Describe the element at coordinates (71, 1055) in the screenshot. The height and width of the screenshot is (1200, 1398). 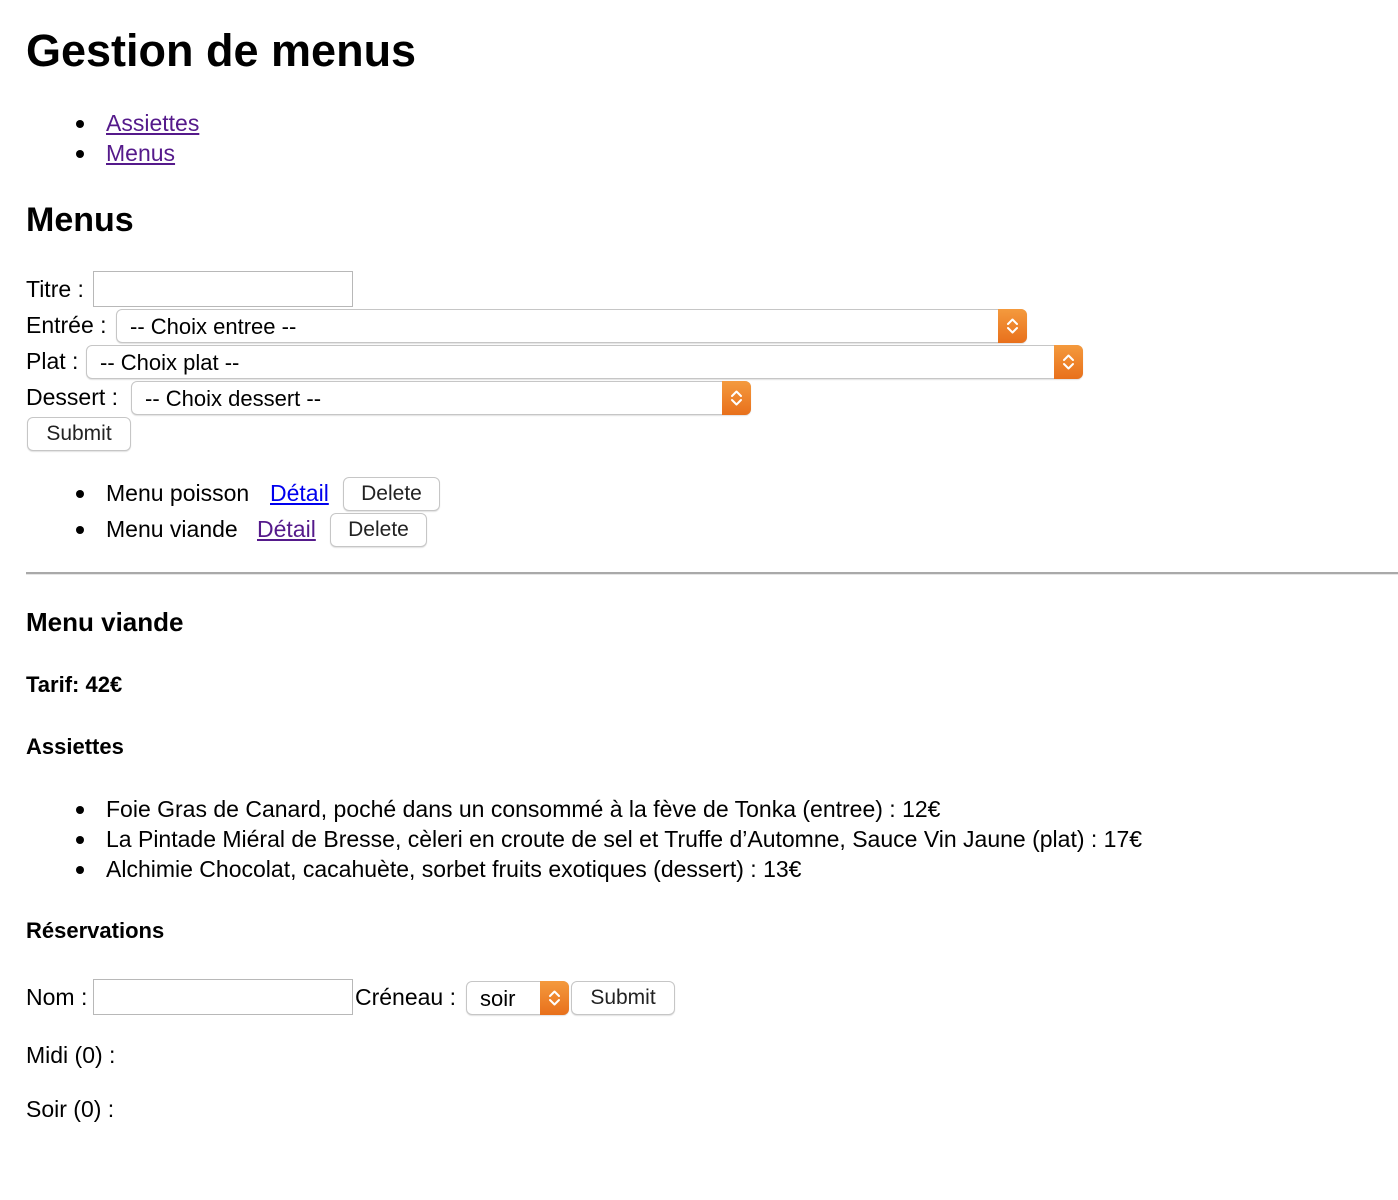
I see `midi-count: Midi (0) :` at that location.